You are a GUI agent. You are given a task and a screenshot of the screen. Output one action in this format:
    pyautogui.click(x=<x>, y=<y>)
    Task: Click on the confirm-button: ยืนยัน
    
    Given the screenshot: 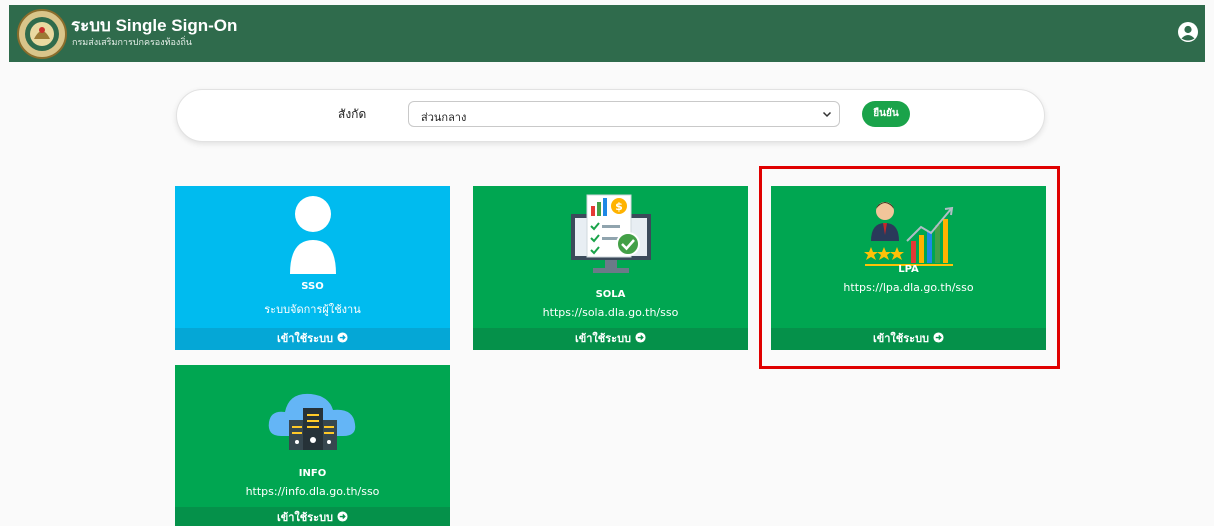 What is the action you would take?
    pyautogui.click(x=886, y=114)
    